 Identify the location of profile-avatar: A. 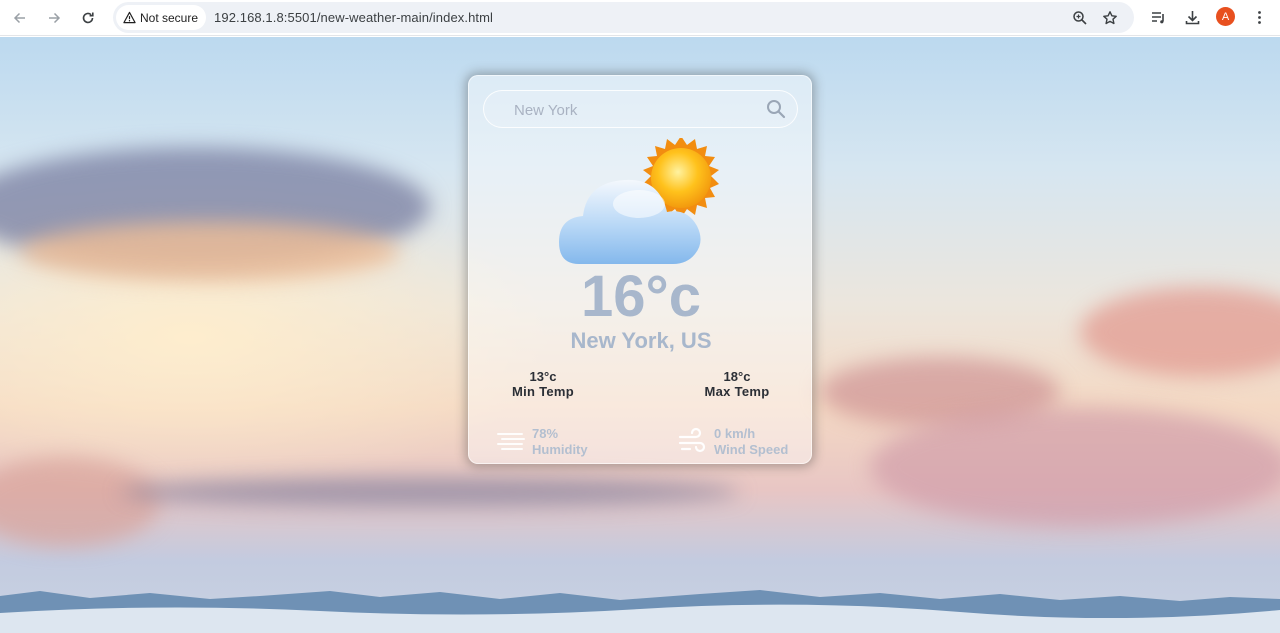
(1225, 16).